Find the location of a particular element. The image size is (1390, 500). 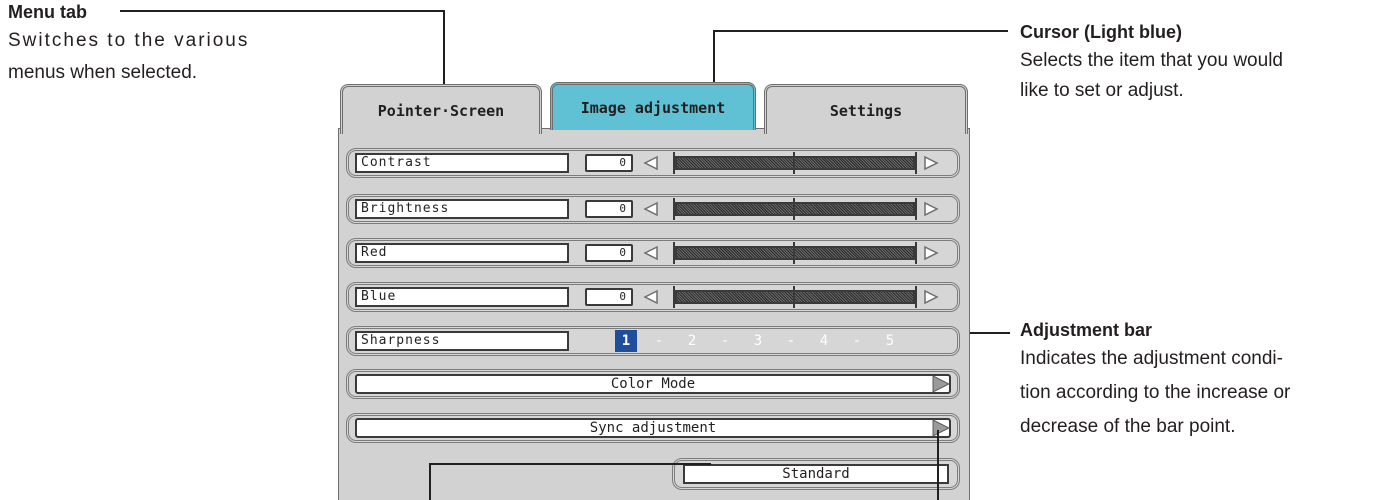

brightness-value: 0 is located at coordinates (609, 209).